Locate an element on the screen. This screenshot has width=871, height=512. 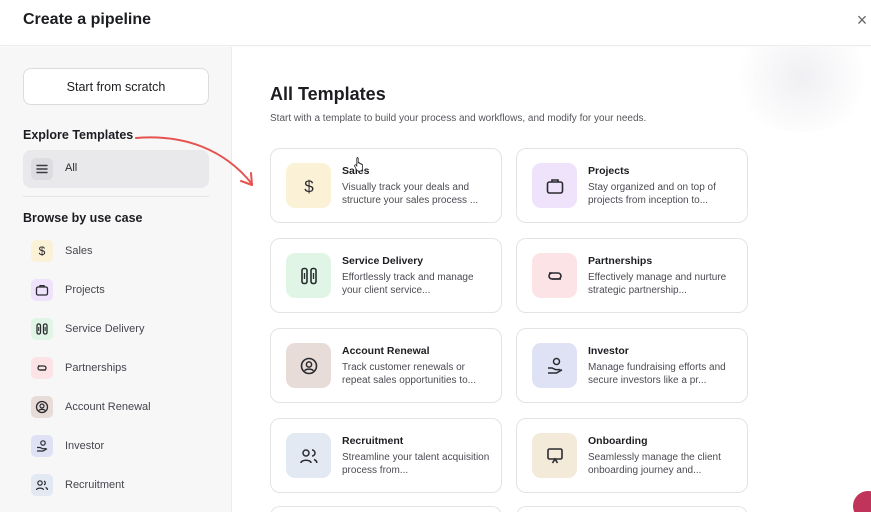
start-from-scratch-button: Start from scratch is located at coordinates (116, 86).